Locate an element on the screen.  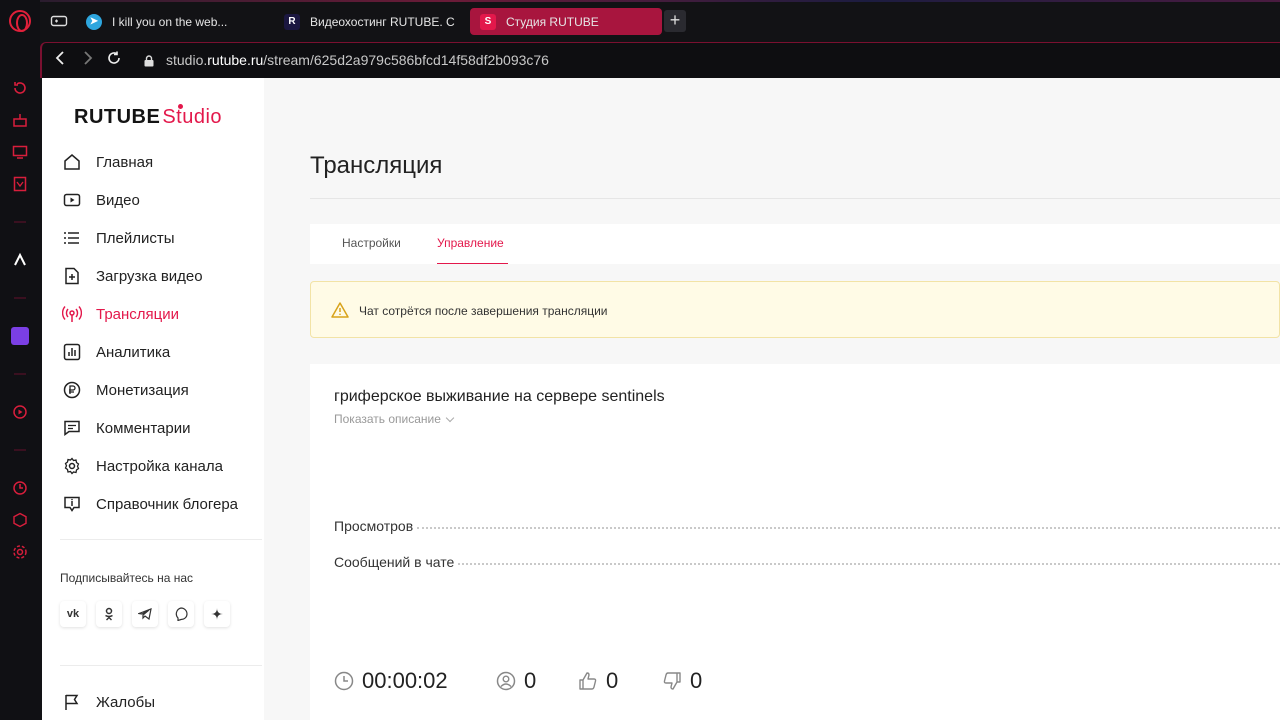
dzen-icon is located at coordinates (217, 614).